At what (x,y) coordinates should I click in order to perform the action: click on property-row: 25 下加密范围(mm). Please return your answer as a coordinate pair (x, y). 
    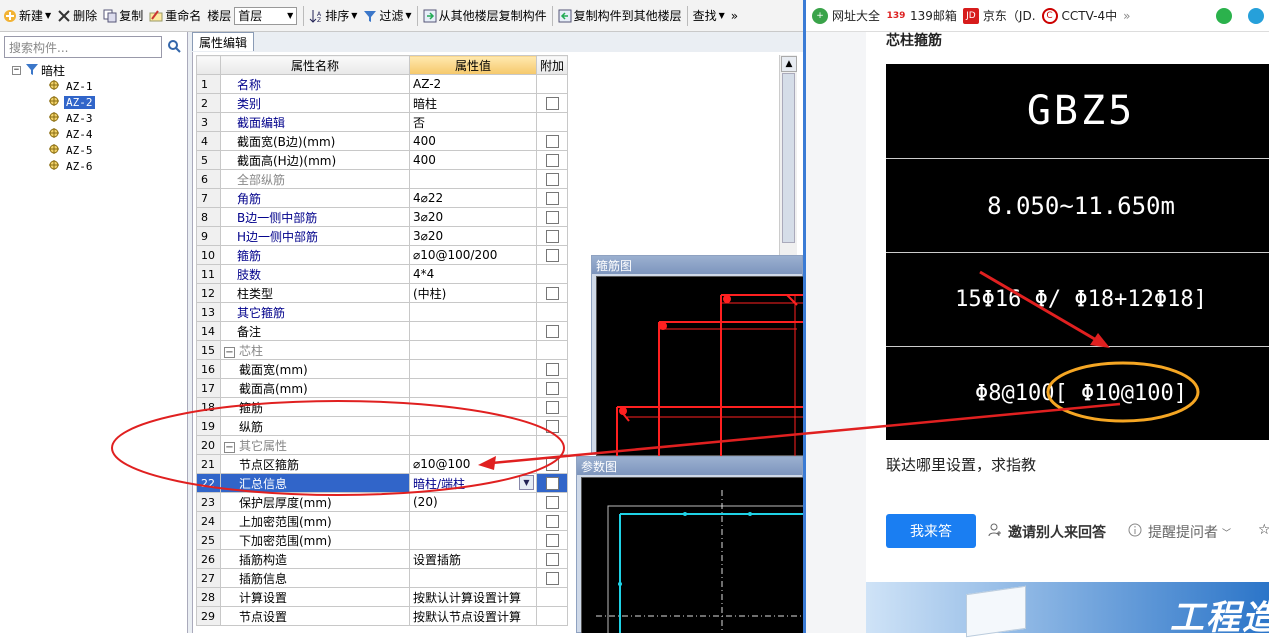
    Looking at the image, I should click on (382, 540).